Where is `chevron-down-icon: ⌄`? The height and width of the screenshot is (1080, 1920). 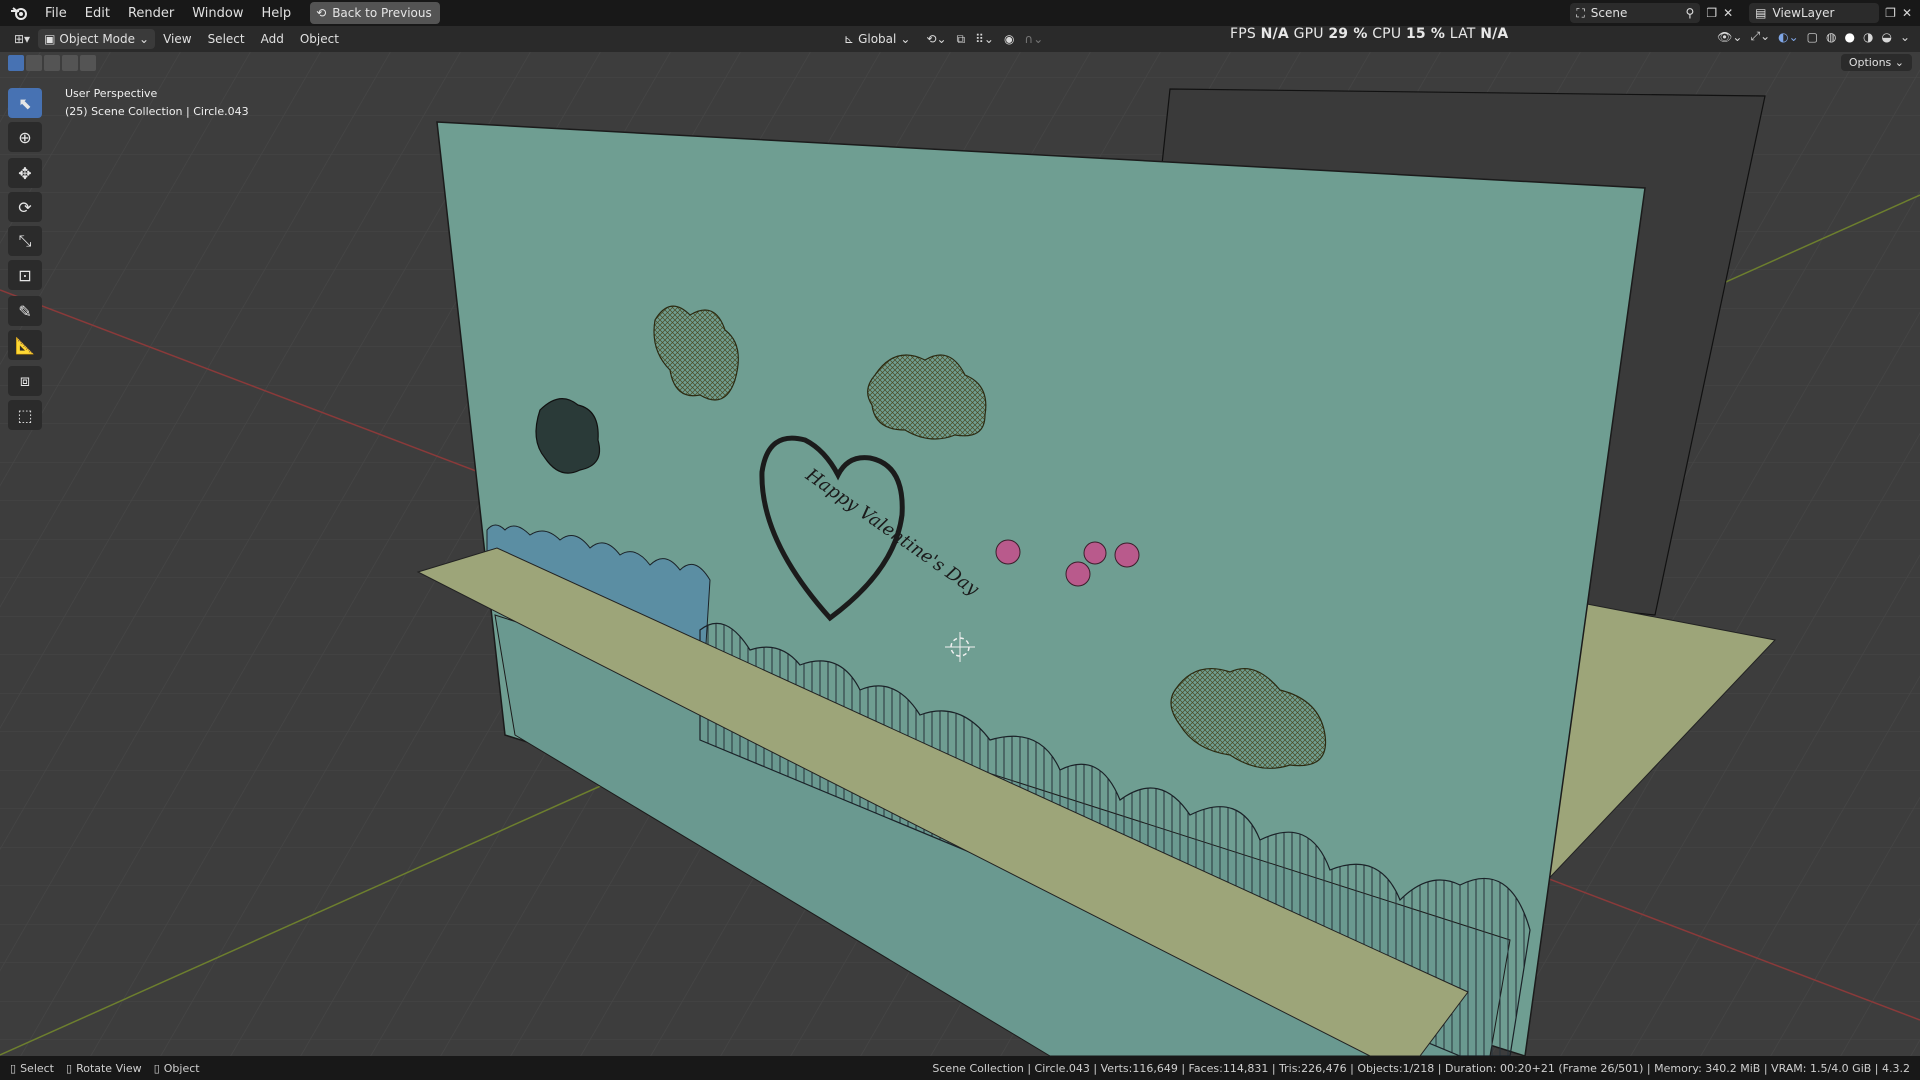
chevron-down-icon: ⌄ is located at coordinates (144, 39).